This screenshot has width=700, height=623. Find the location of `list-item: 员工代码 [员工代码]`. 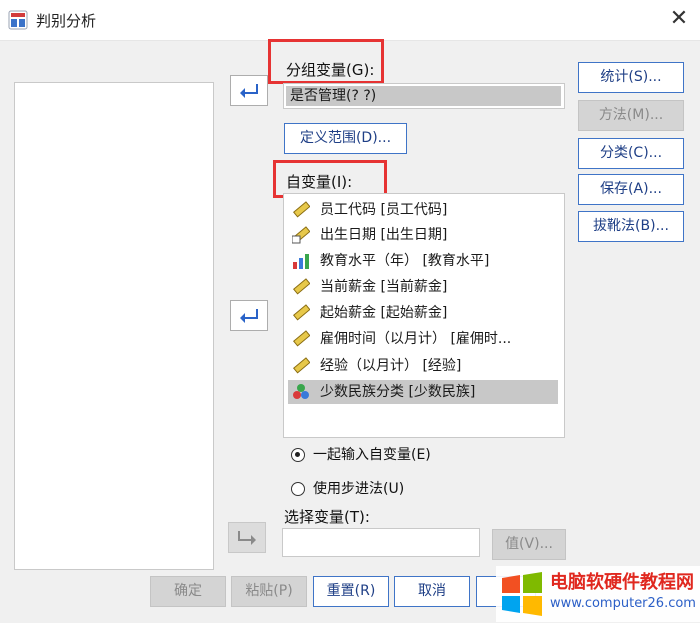

list-item: 员工代码 [员工代码] is located at coordinates (423, 210).